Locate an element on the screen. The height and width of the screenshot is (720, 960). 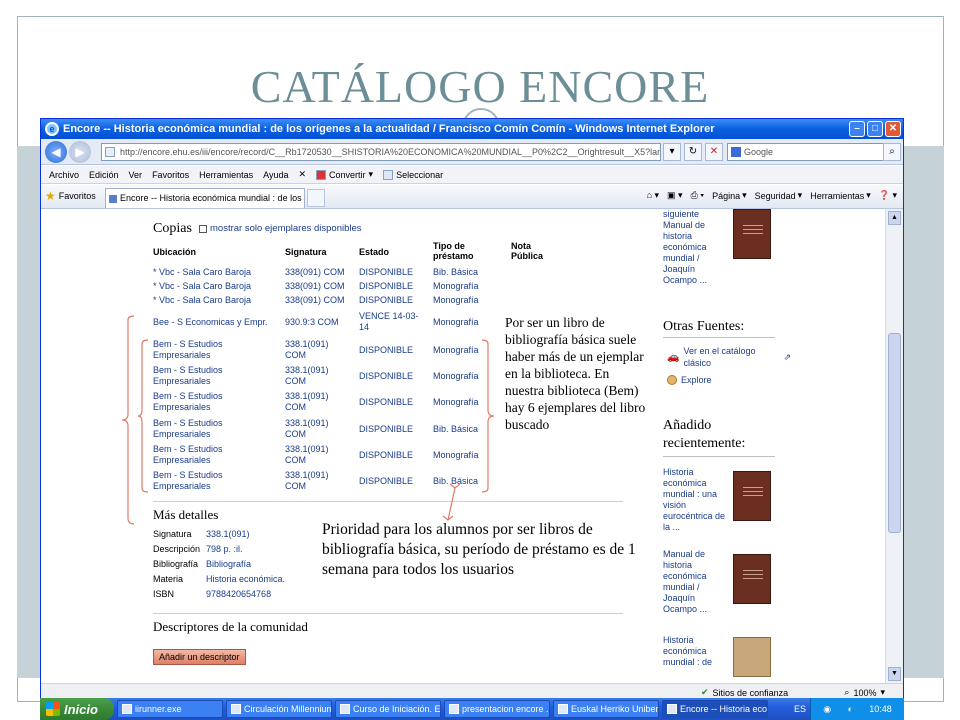
taskbar-item: iirunner.exe is located at coordinates (170, 709).